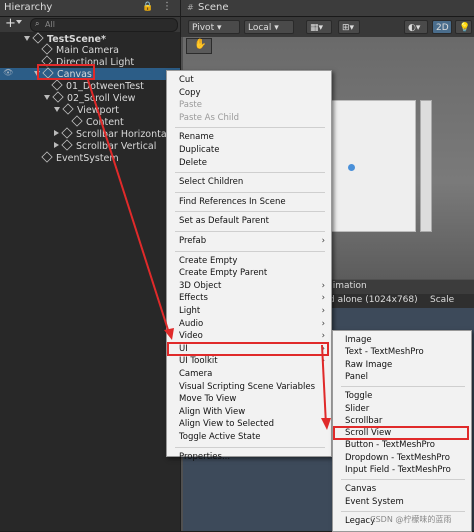 Image resolution: width=474 pixels, height=532 pixels. I want to click on visibility-eye-icon: 👁, so click(8, 72).